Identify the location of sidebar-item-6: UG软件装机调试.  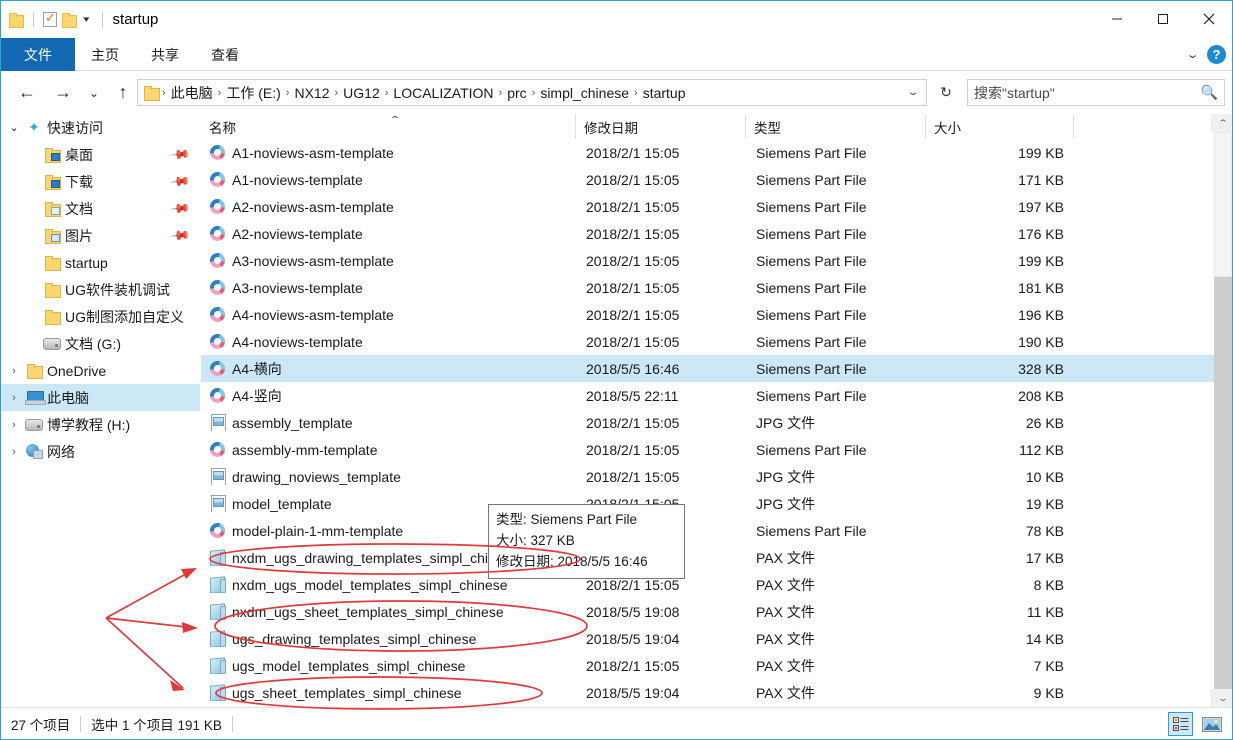
(100, 289).